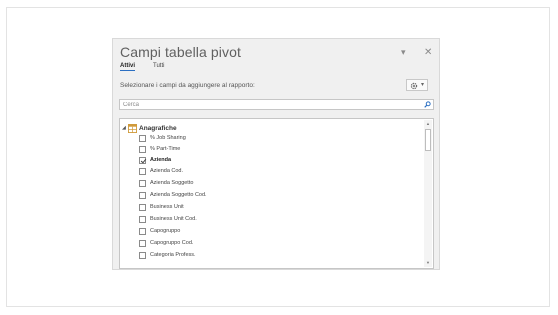 The height and width of the screenshot is (315, 558). I want to click on field-checkbox-checked, so click(142, 160).